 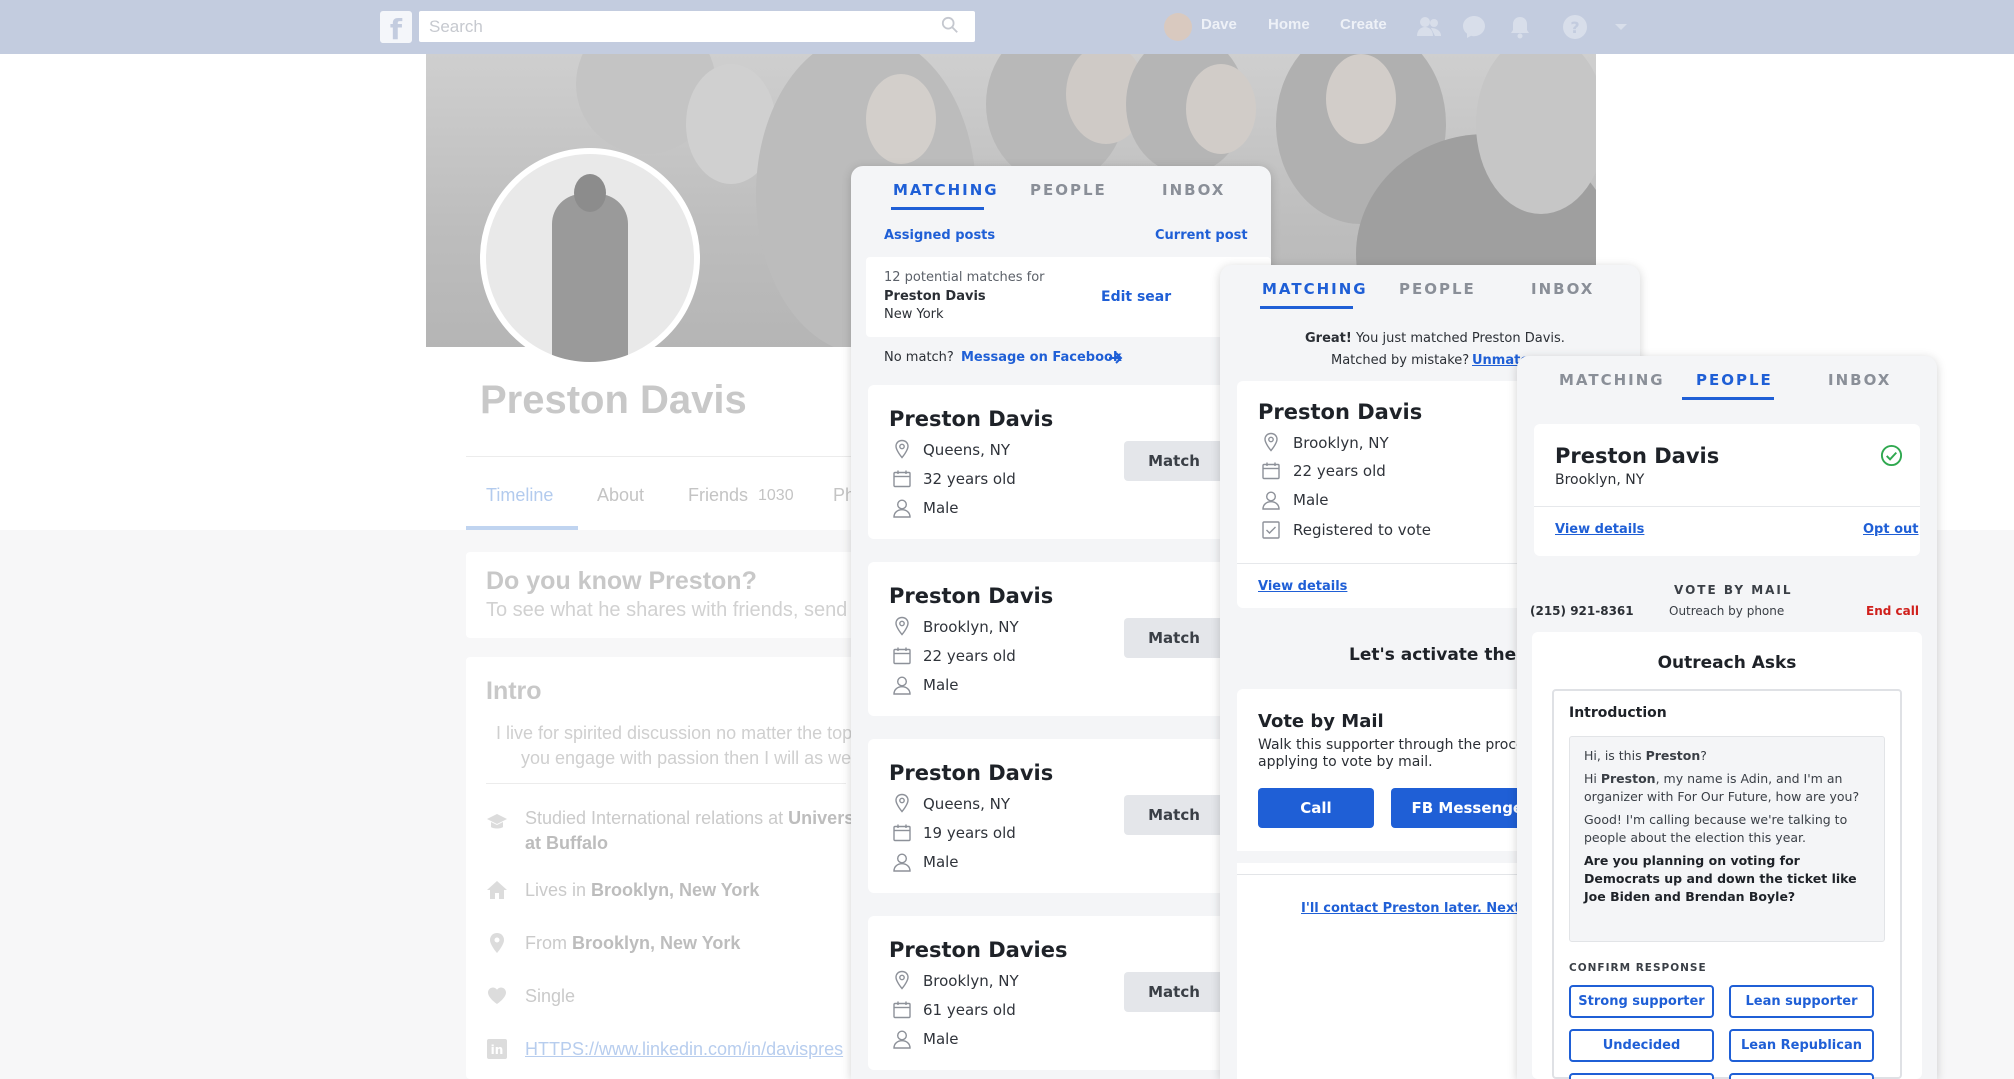 What do you see at coordinates (1311, 500) in the screenshot?
I see `person-gender: Male` at bounding box center [1311, 500].